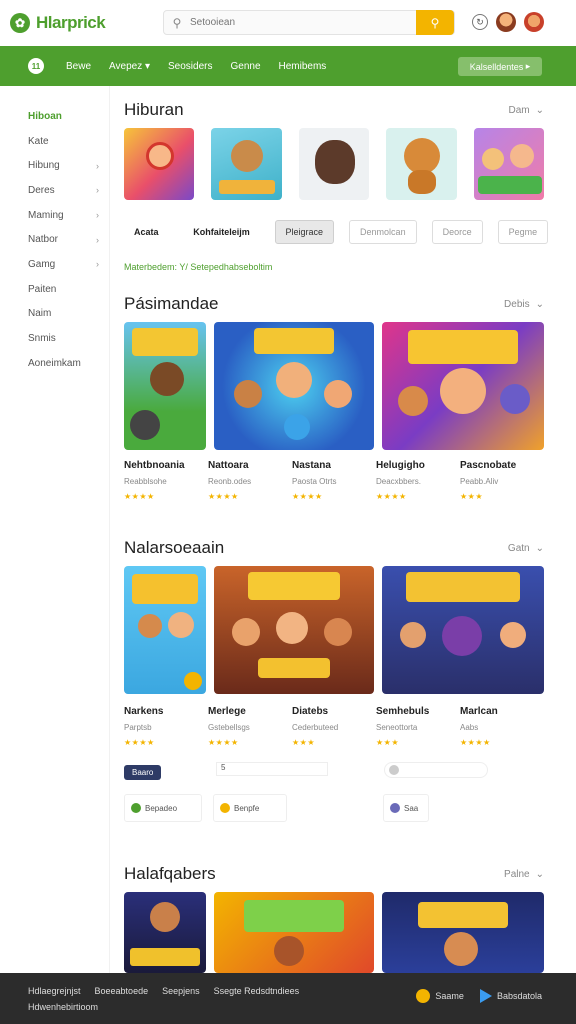  What do you see at coordinates (126, 66) in the screenshot?
I see `nav-item-avepez-label: Avepez` at bounding box center [126, 66].